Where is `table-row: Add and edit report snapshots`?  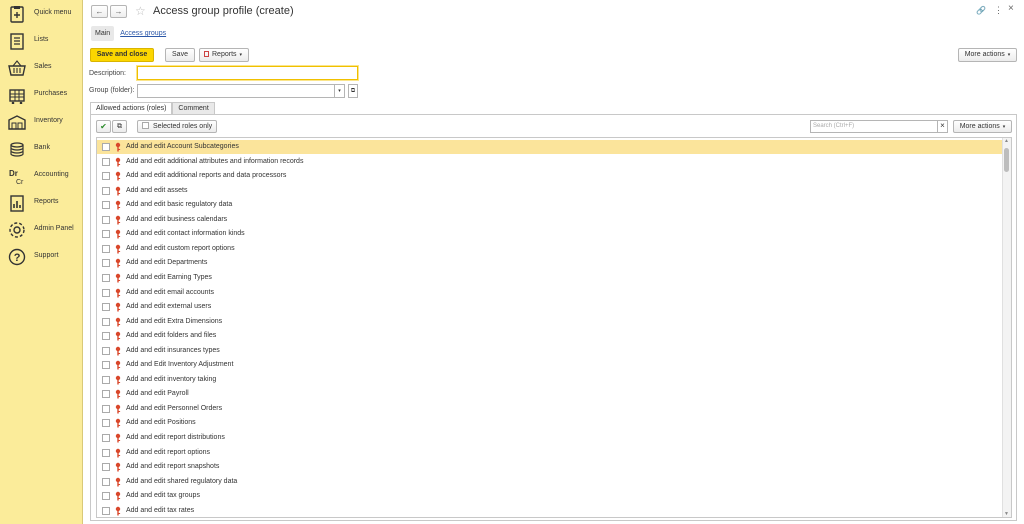
table-row: Add and edit report snapshots is located at coordinates (550, 467).